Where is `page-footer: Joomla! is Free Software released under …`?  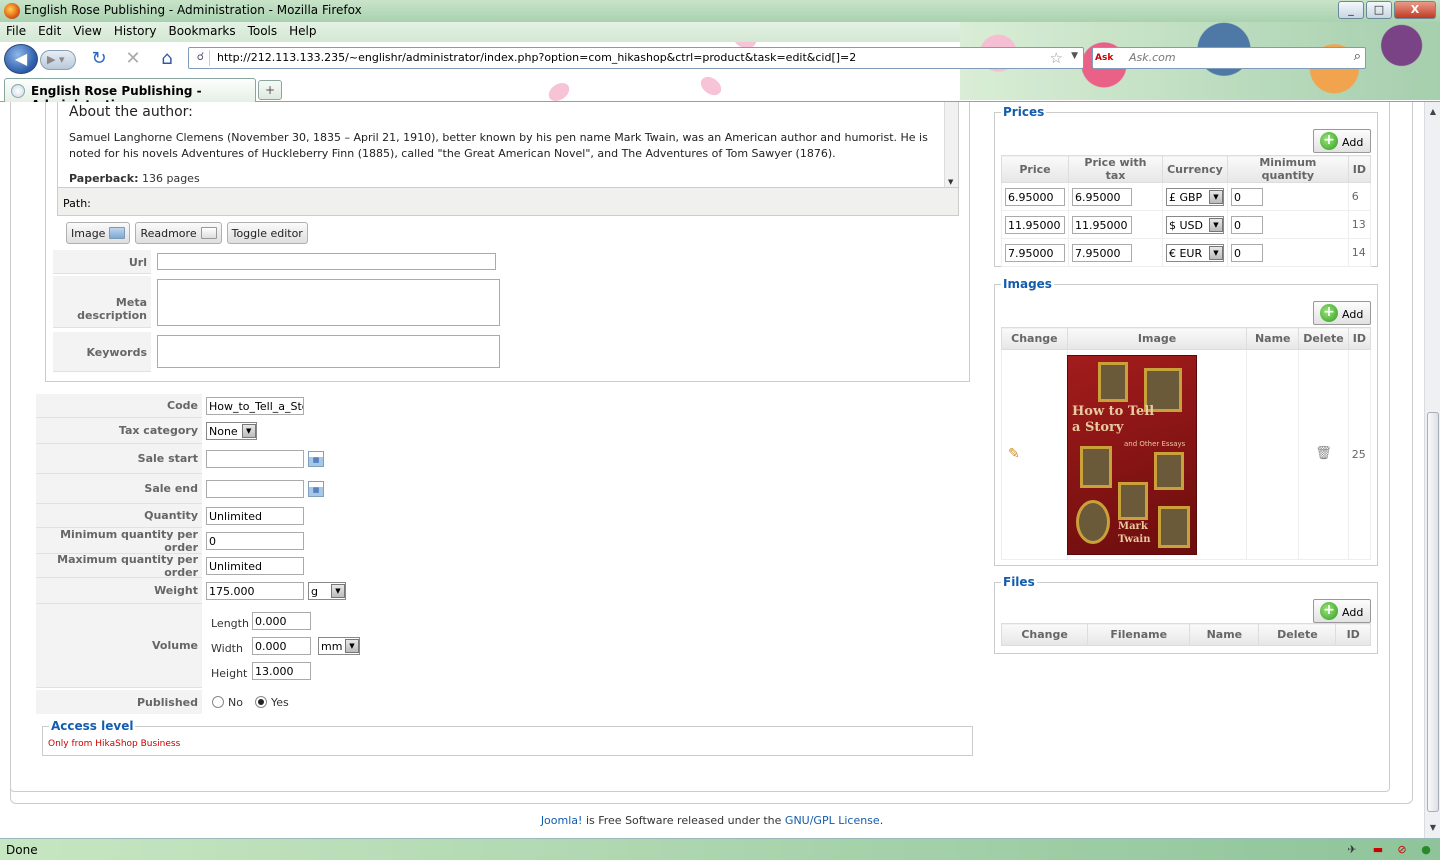
page-footer: Joomla! is Free Software released under … is located at coordinates (712, 820).